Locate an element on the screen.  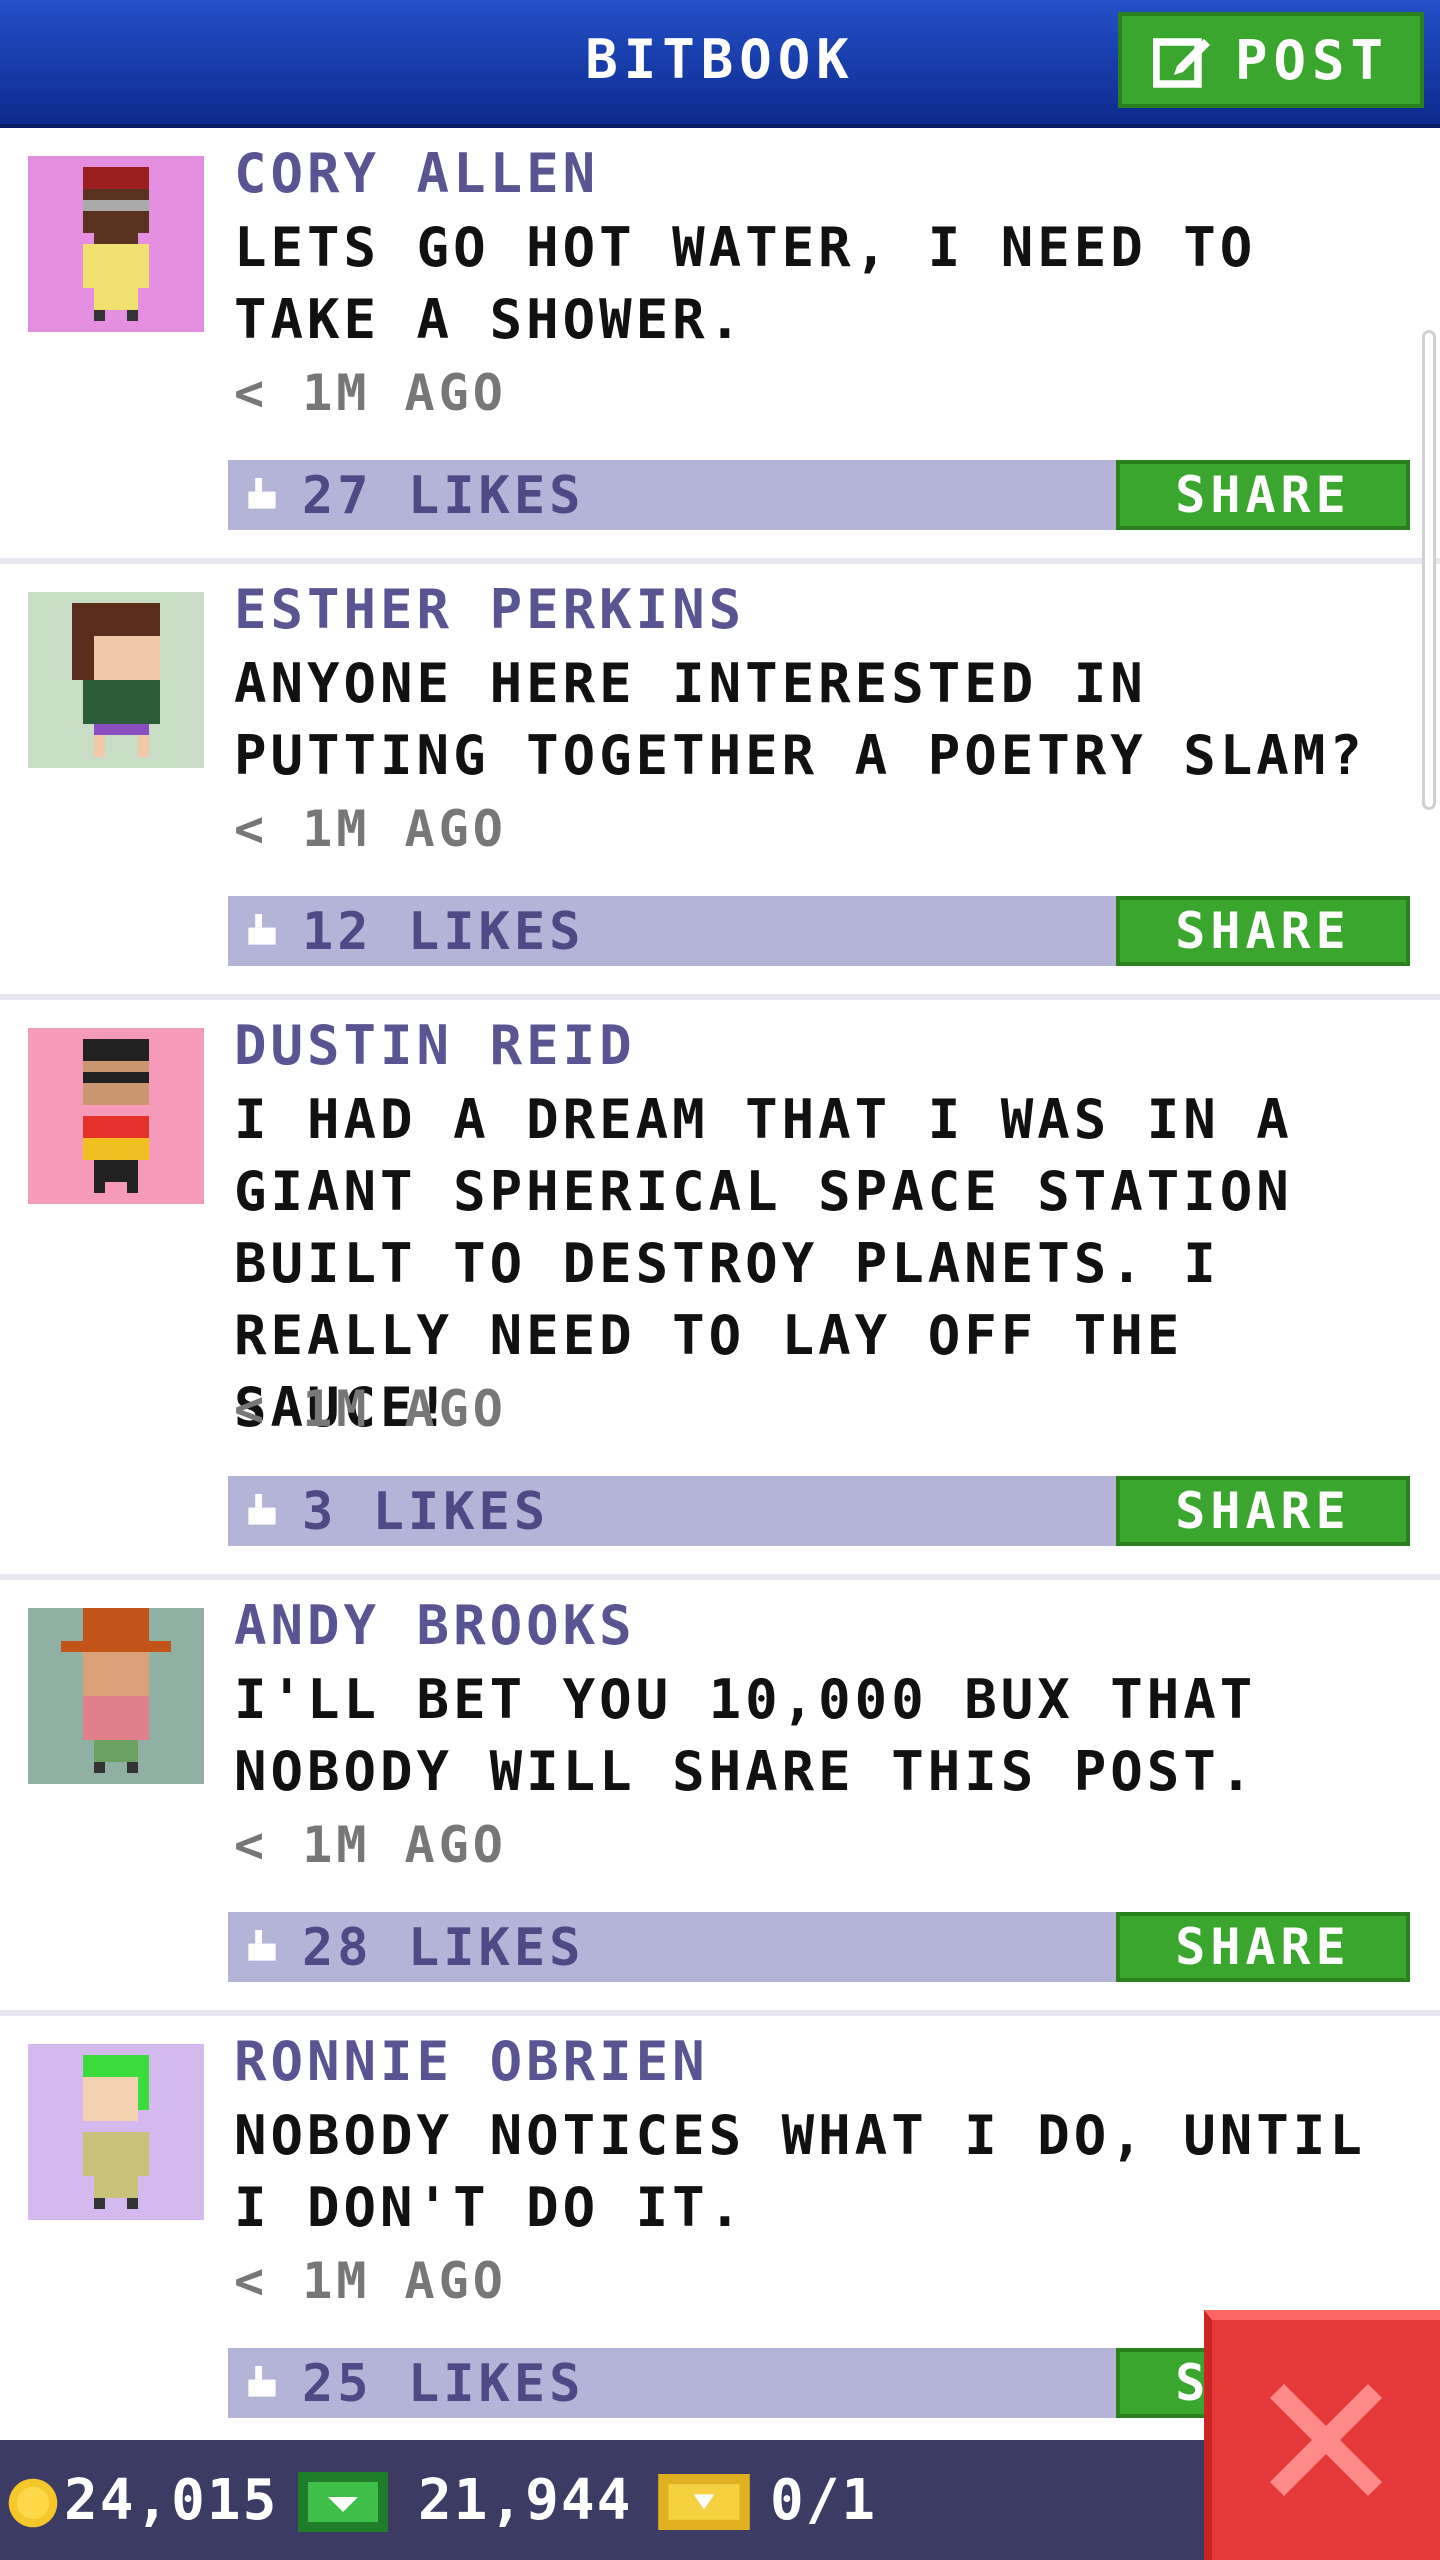
avatar-dustin-icon is located at coordinates (116, 1116).